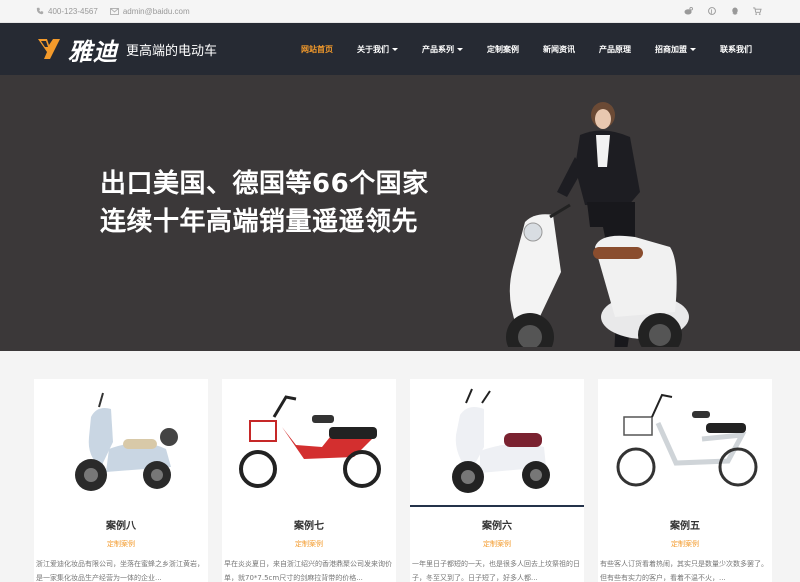 This screenshot has width=800, height=582. What do you see at coordinates (597, 224) in the screenshot?
I see `hero-scooter-rider-image` at bounding box center [597, 224].